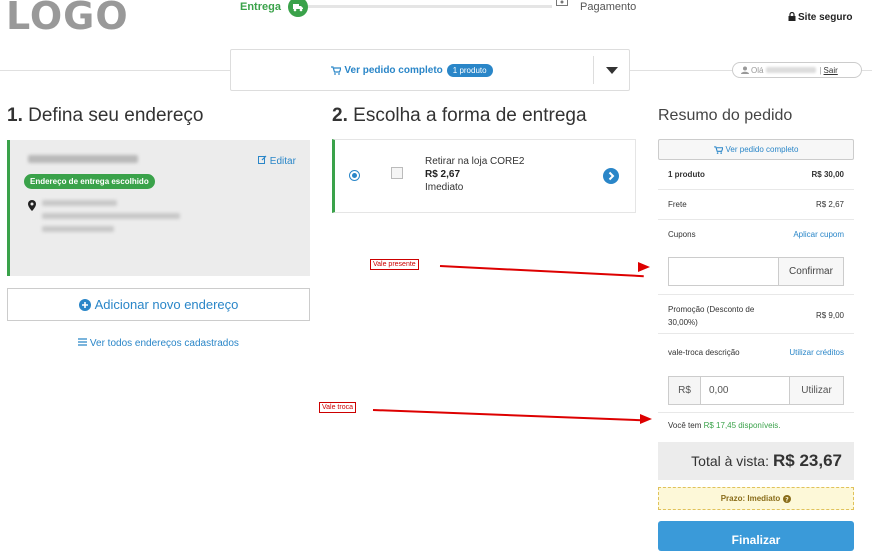 This screenshot has height=551, width=872. Describe the element at coordinates (541, 271) in the screenshot. I see `vale-presente-arrow` at that location.